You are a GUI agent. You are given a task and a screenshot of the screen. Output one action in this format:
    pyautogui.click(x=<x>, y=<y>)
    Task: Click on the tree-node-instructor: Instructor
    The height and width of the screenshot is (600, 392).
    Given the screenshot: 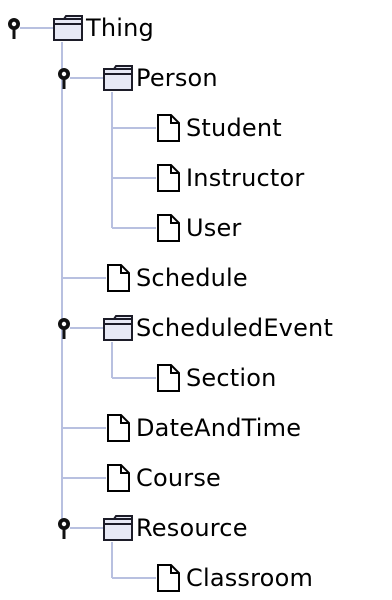 What is the action you would take?
    pyautogui.click(x=196, y=178)
    